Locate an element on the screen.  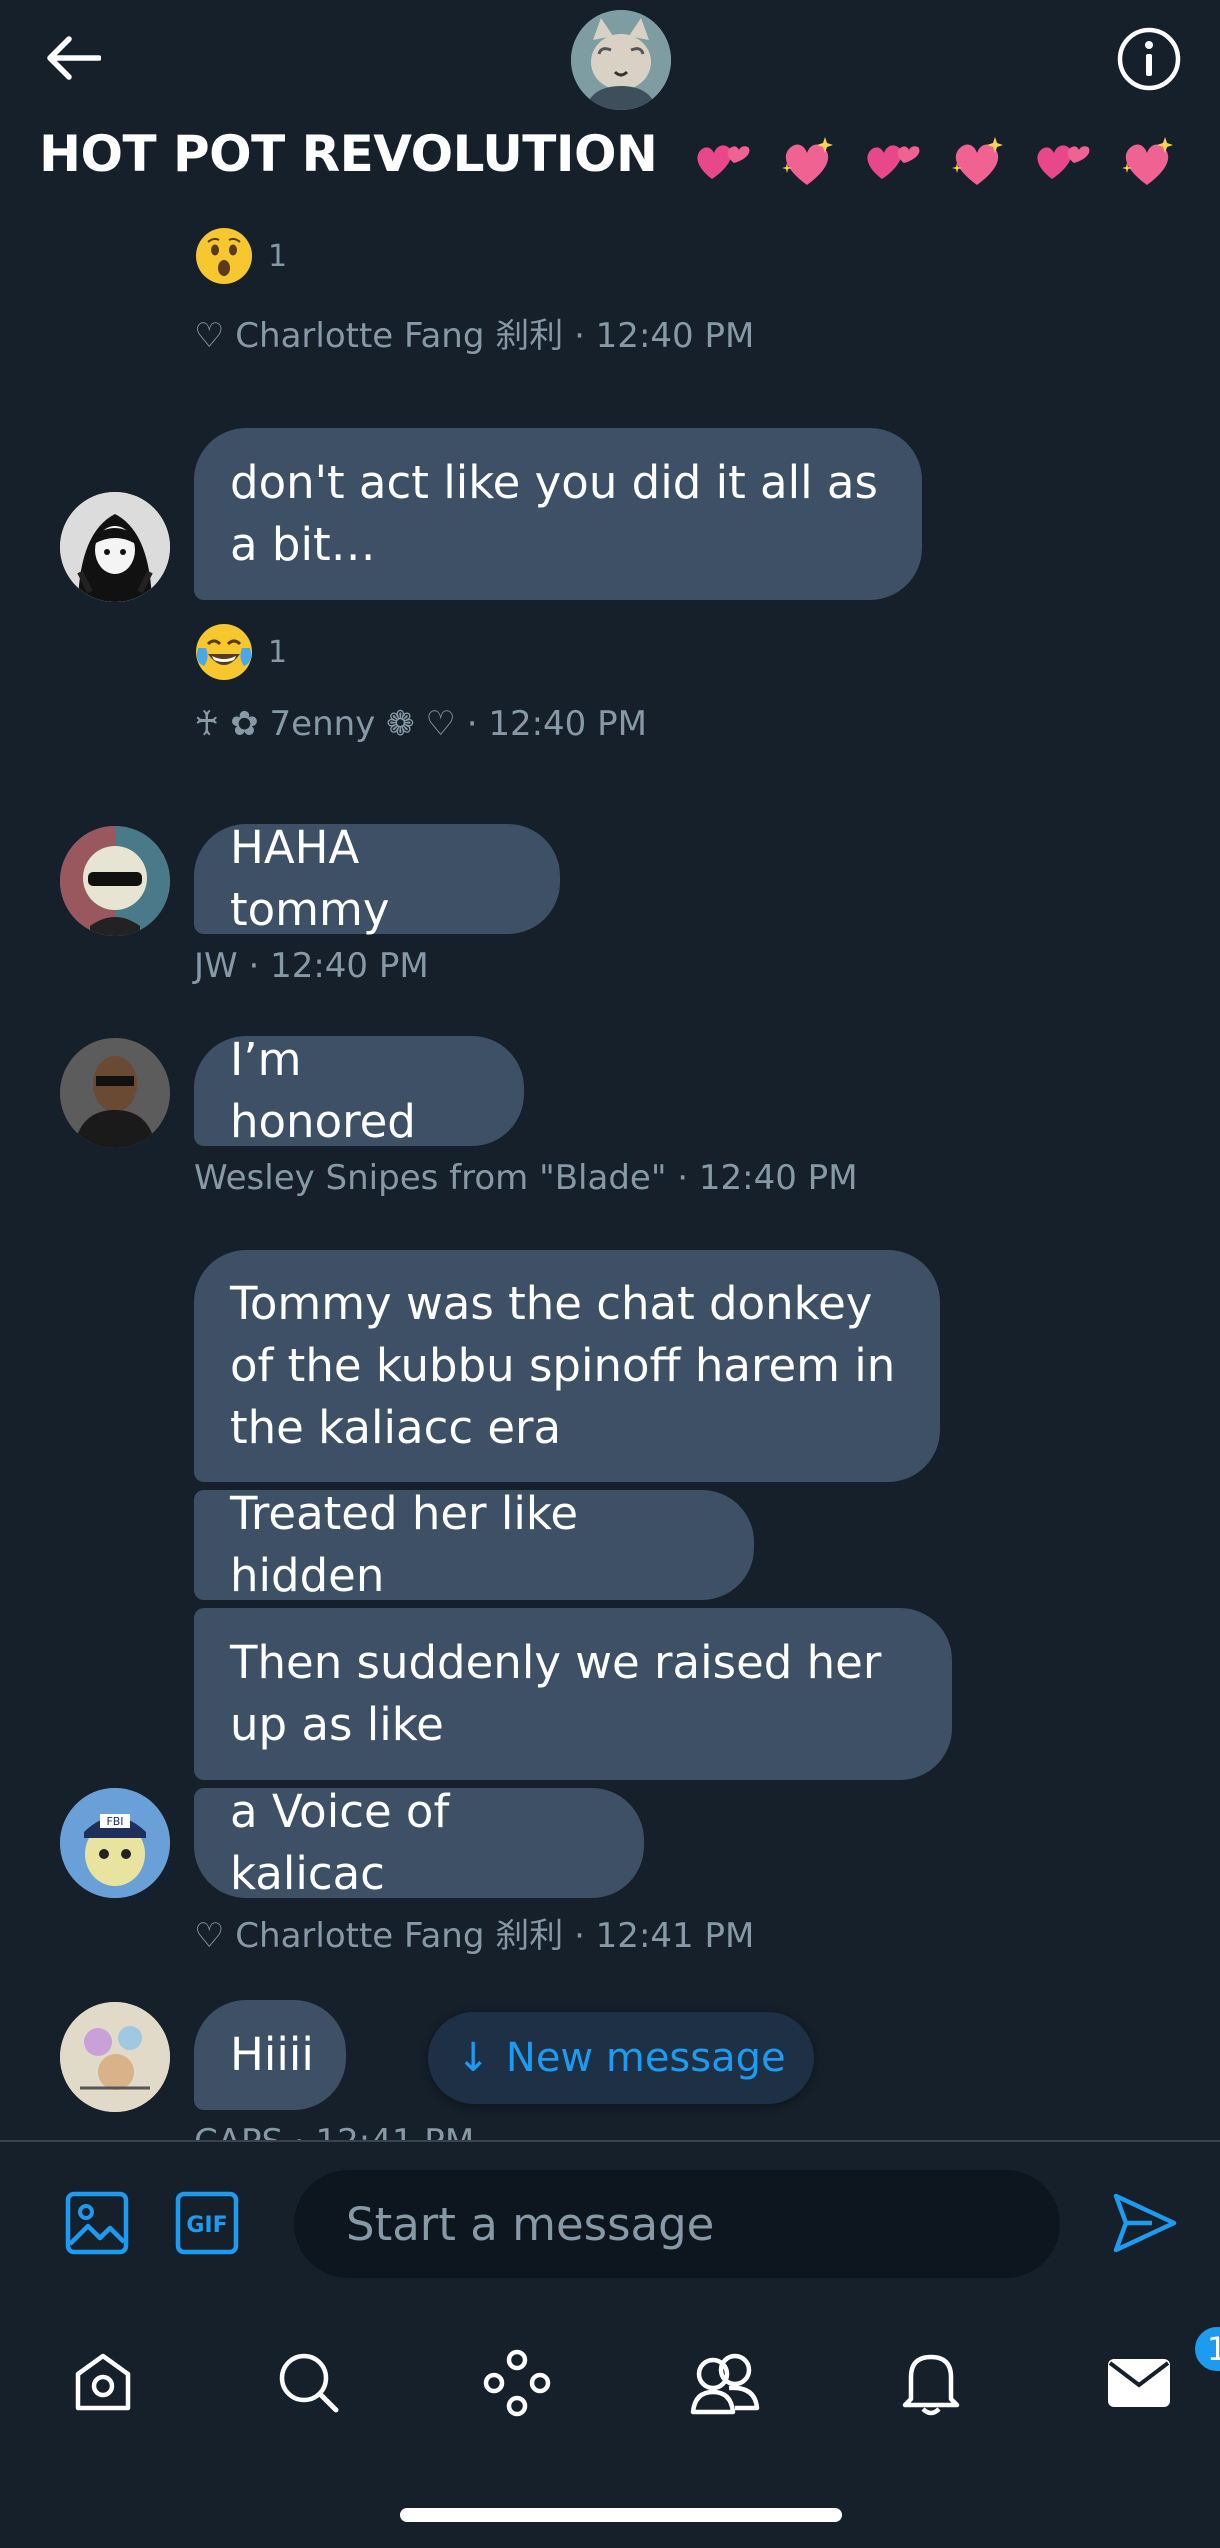
message-input is located at coordinates (677, 2224).